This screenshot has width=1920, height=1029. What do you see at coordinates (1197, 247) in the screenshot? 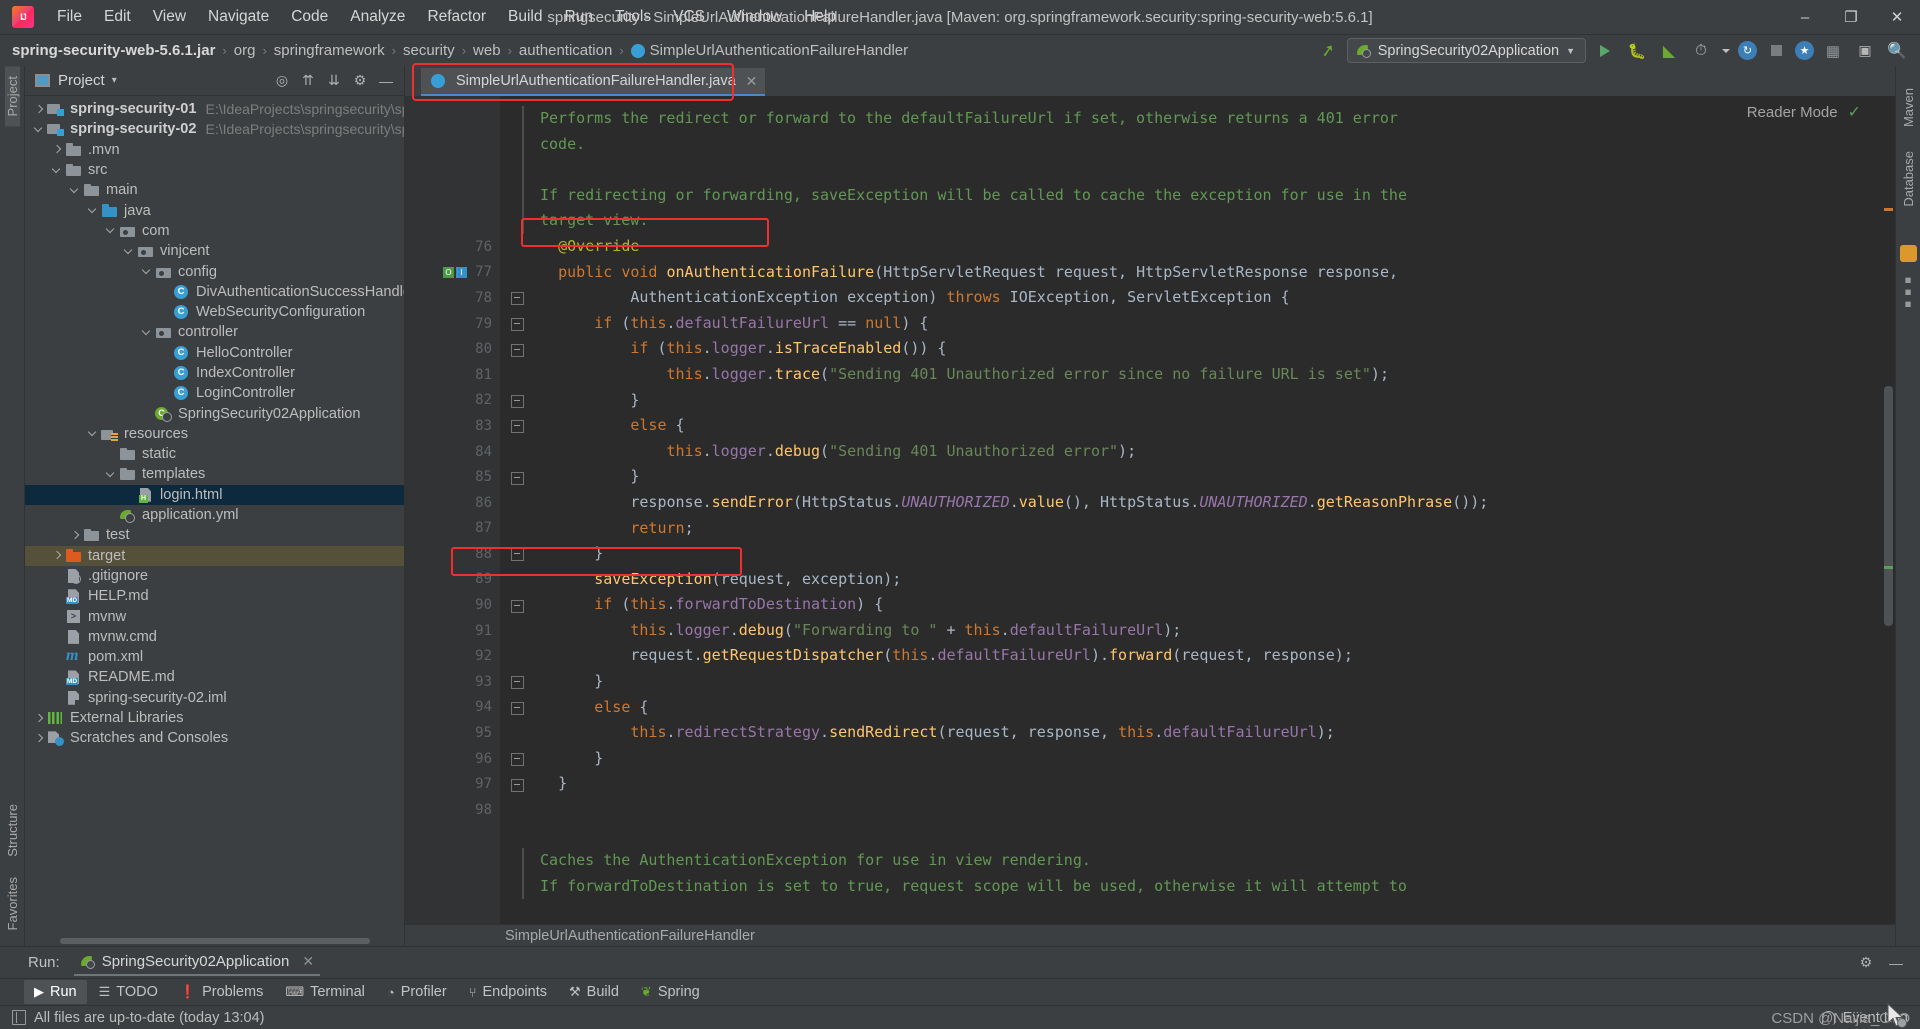
I see `code-line-76: @Override` at bounding box center [1197, 247].